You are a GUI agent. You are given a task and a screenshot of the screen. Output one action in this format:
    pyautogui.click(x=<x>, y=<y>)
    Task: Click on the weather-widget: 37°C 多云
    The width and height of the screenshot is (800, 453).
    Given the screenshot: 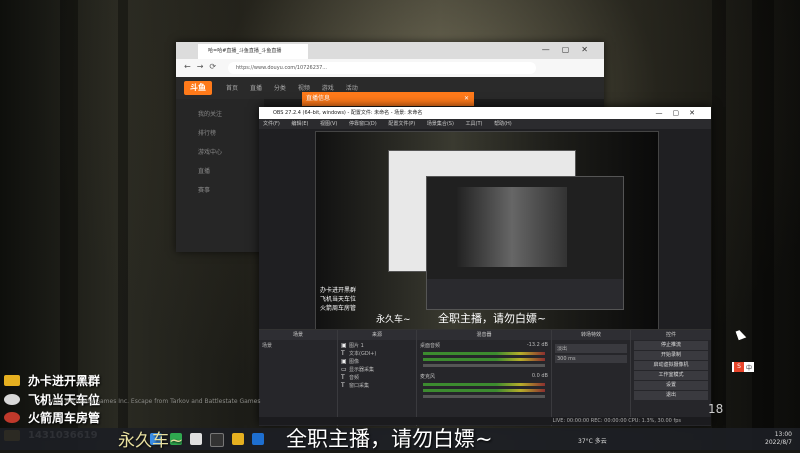 What is the action you would take?
    pyautogui.click(x=592, y=440)
    